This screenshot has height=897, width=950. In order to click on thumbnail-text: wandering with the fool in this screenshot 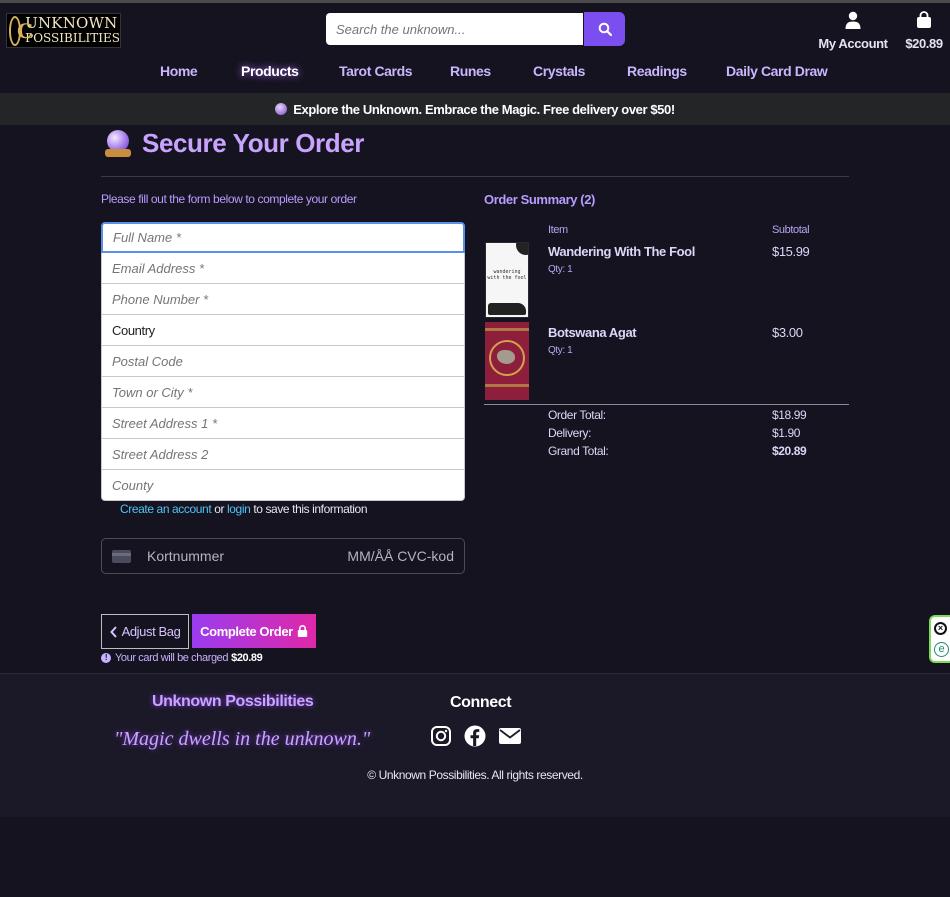, I will do `click(507, 275)`.